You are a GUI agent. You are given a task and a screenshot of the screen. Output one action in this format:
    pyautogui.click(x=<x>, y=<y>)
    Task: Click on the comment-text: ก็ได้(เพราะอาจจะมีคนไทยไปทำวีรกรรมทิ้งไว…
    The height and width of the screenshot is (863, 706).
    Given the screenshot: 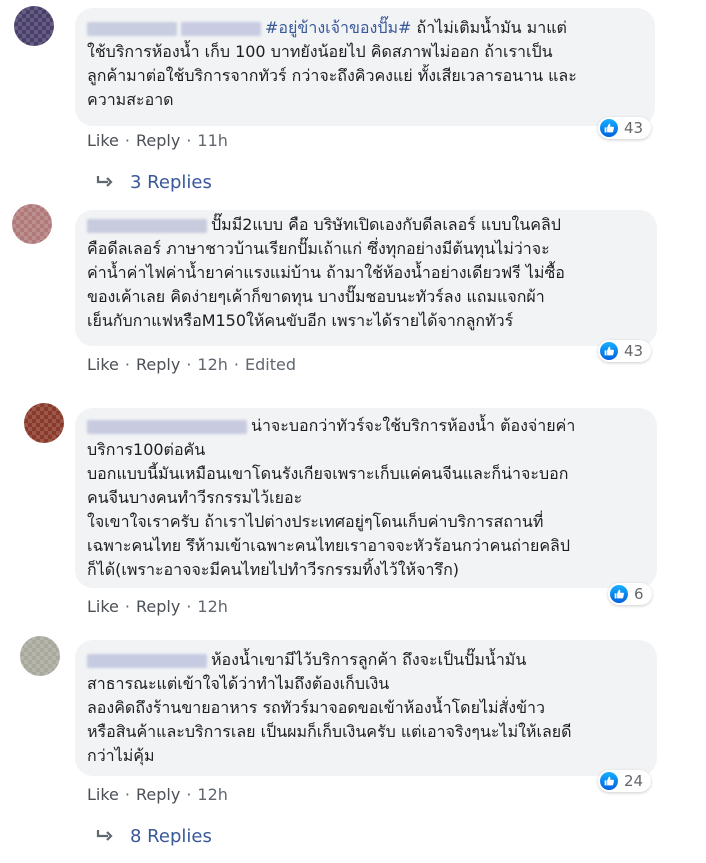 What is the action you would take?
    pyautogui.click(x=273, y=569)
    